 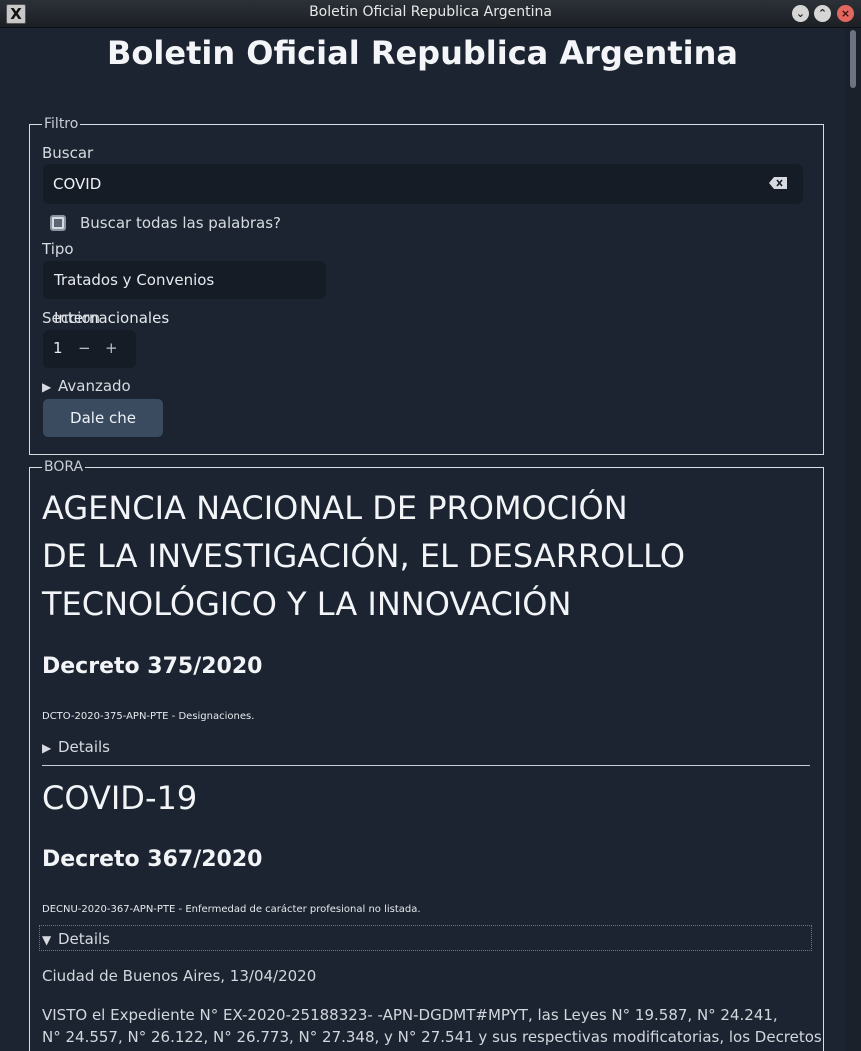 I want to click on minimize-button: ⌄, so click(x=800, y=13).